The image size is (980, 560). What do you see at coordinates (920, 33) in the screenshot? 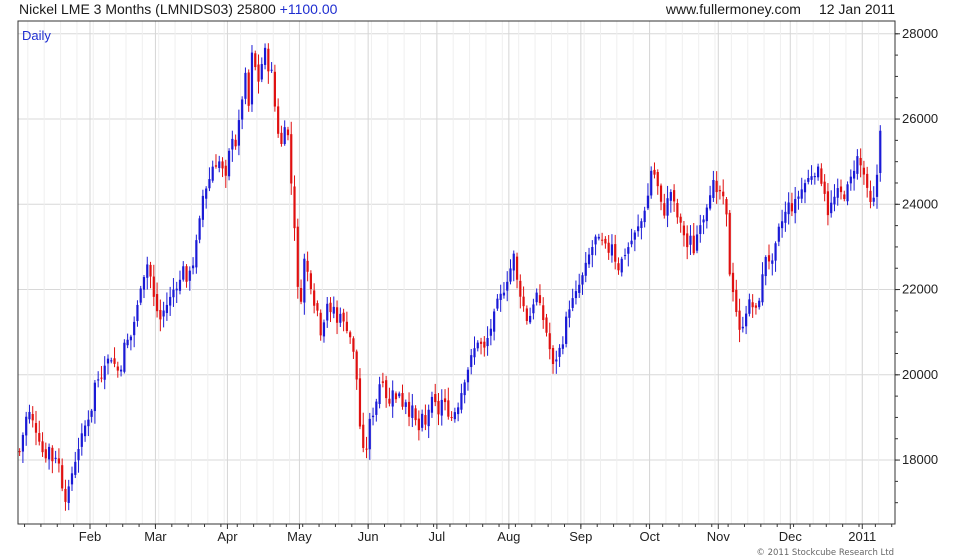
I see `y-tick-label: 28000` at bounding box center [920, 33].